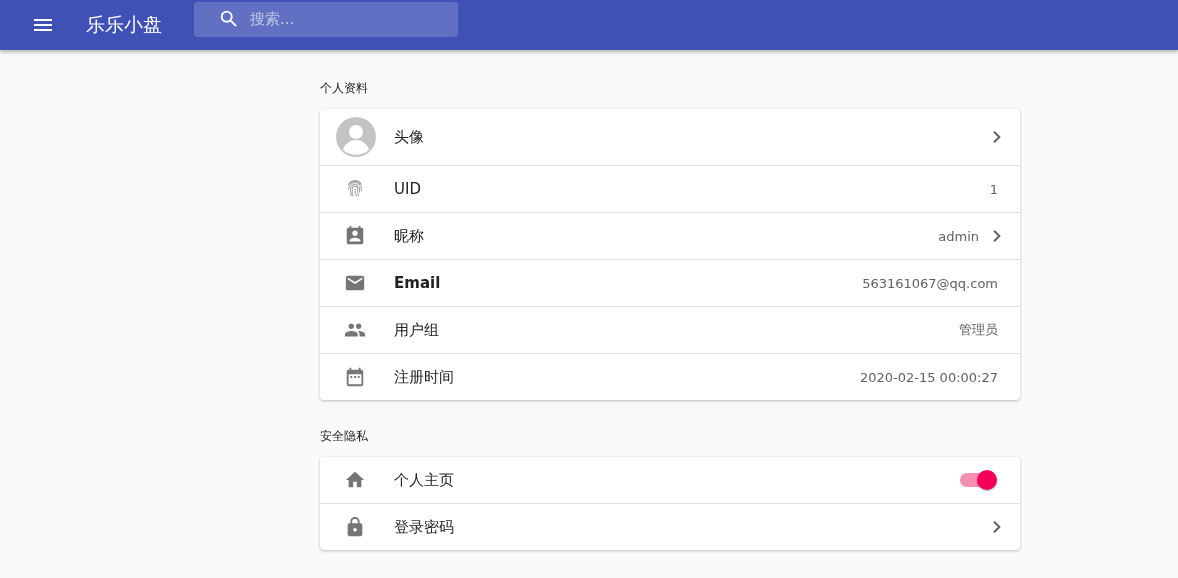  I want to click on row-label: 用户组, so click(417, 330).